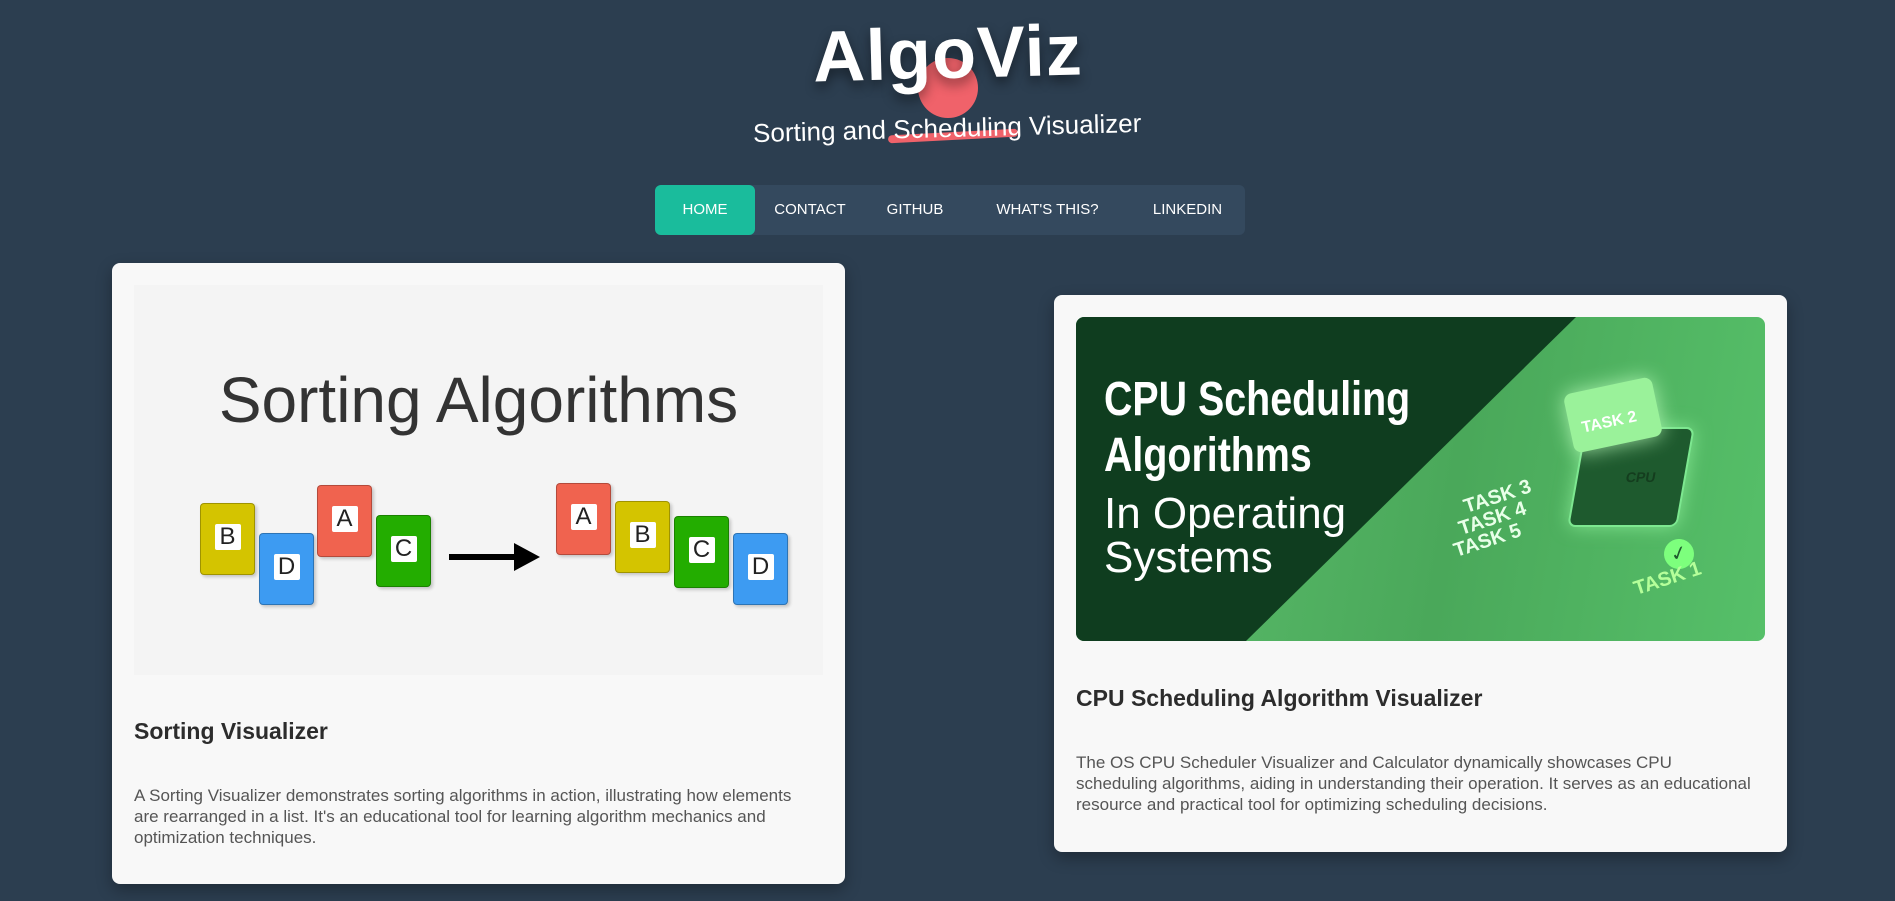 Image resolution: width=1895 pixels, height=901 pixels. What do you see at coordinates (1225, 535) in the screenshot?
I see `cpu-illustration-subheading: In Operating Systems` at bounding box center [1225, 535].